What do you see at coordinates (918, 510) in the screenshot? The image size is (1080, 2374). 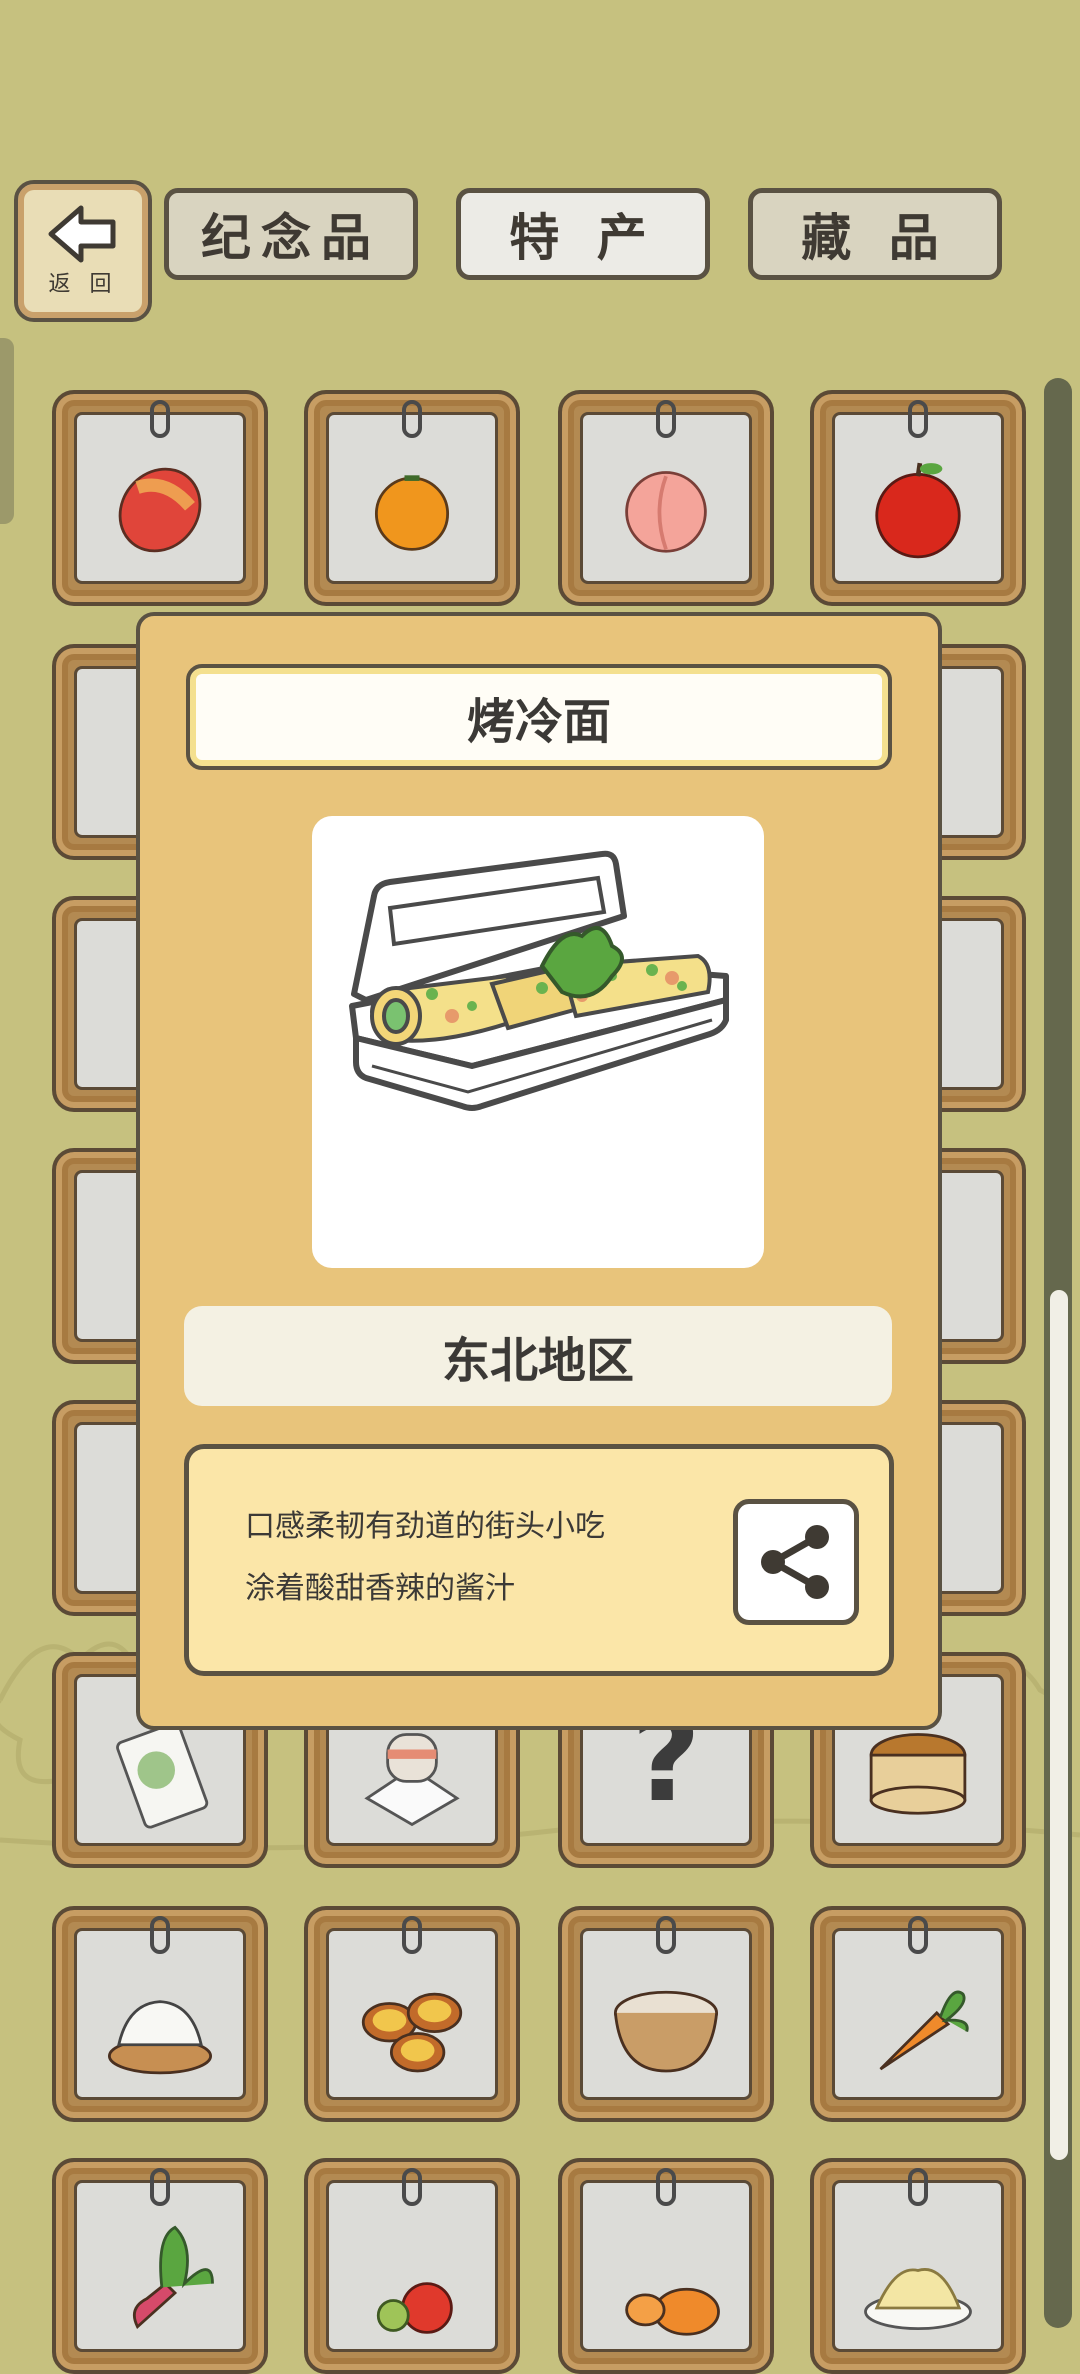 I see `apple-icon` at bounding box center [918, 510].